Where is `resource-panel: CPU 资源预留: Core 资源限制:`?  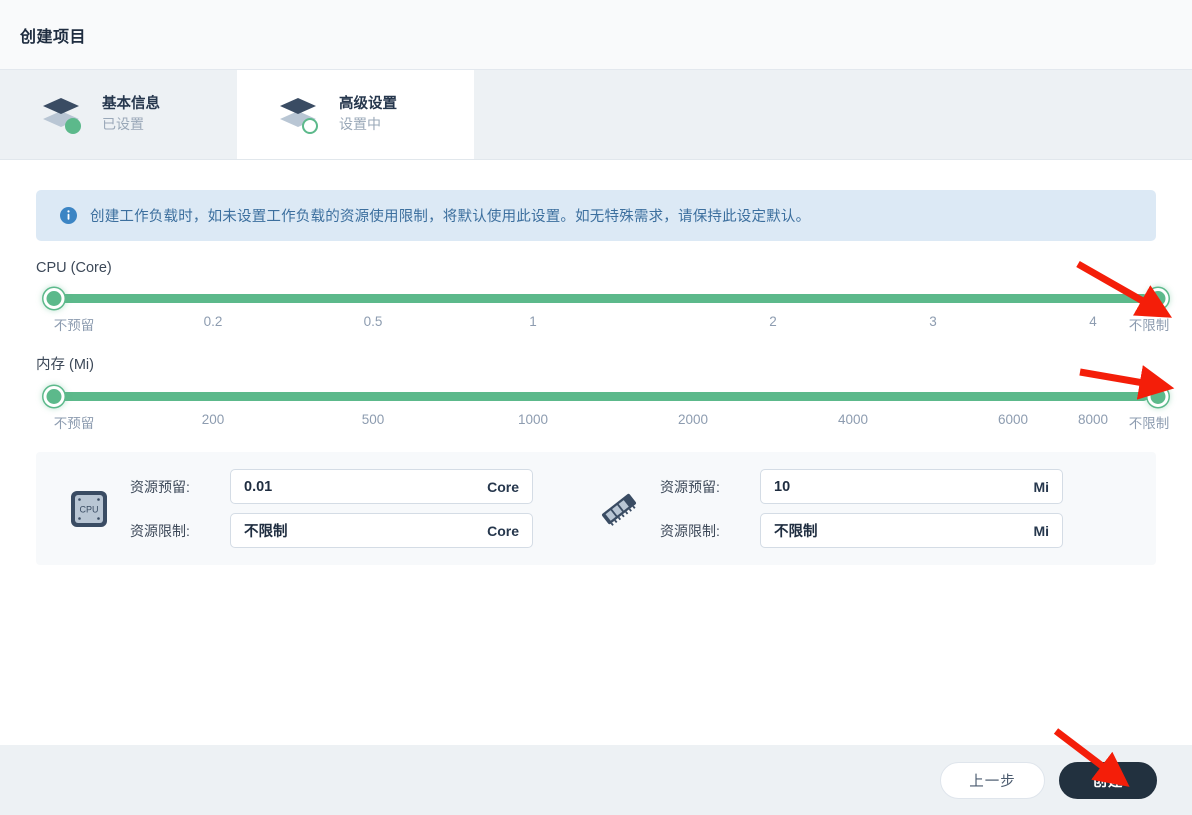 resource-panel: CPU 资源预留: Core 资源限制: is located at coordinates (596, 508).